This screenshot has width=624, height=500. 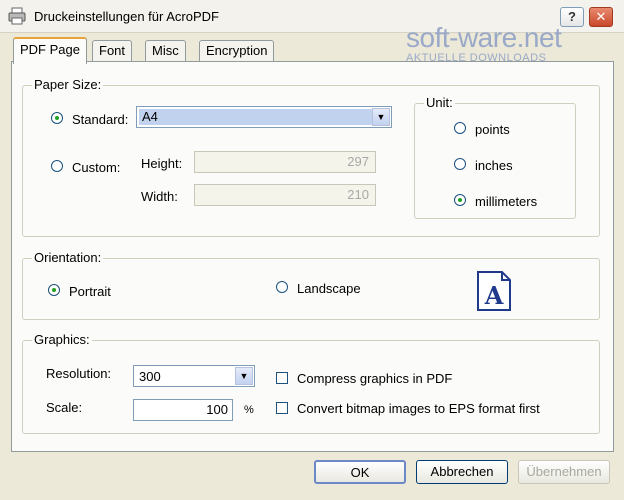 What do you see at coordinates (282, 408) in the screenshot?
I see `convert-bitmap-checkbox` at bounding box center [282, 408].